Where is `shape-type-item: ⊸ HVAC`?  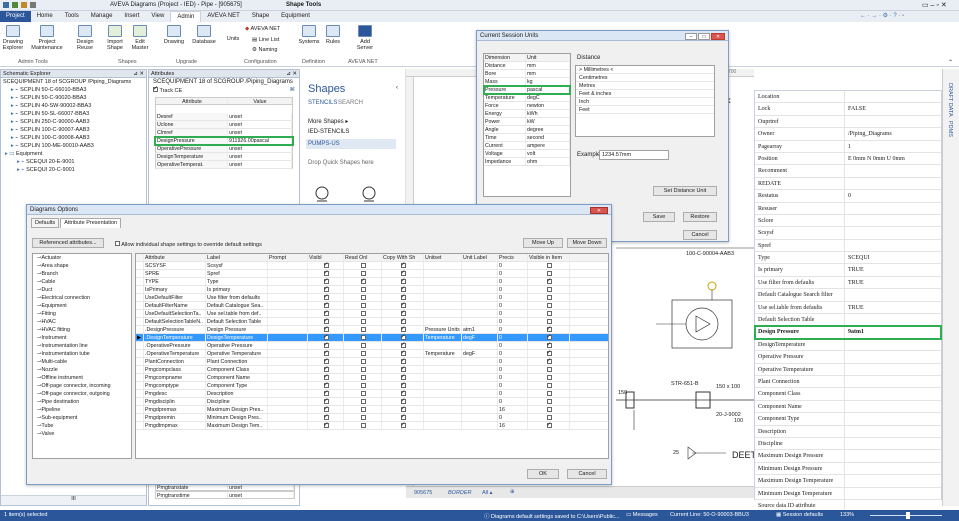 shape-type-item: ⊸ HVAC is located at coordinates (82, 322).